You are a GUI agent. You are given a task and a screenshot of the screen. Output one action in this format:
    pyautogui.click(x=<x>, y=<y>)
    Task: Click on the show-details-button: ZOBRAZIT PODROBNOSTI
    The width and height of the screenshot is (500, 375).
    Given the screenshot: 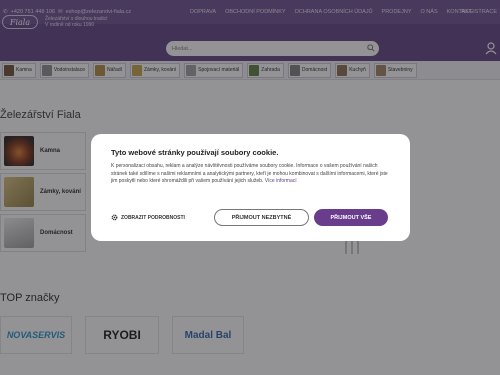 What is the action you would take?
    pyautogui.click(x=148, y=217)
    